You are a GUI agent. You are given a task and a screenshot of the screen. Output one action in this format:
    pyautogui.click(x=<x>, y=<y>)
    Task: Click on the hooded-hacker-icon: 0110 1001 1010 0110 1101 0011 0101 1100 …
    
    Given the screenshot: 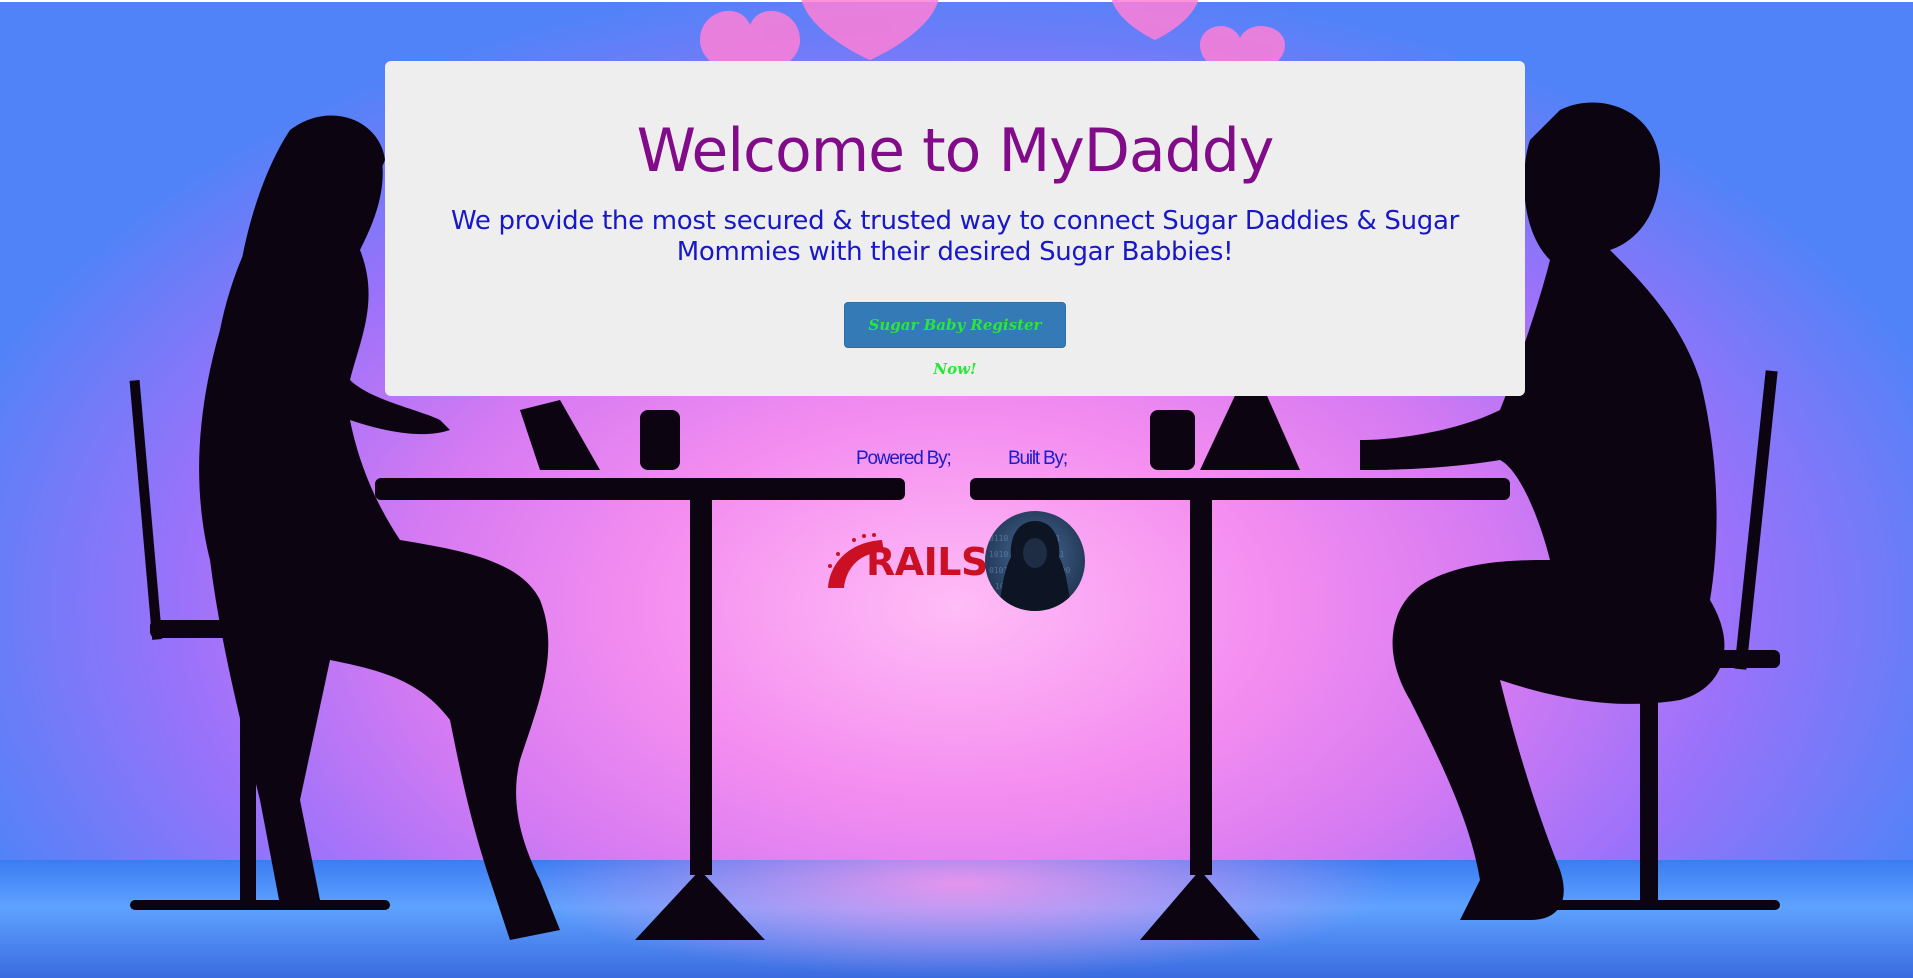 What is the action you would take?
    pyautogui.click(x=1030, y=566)
    